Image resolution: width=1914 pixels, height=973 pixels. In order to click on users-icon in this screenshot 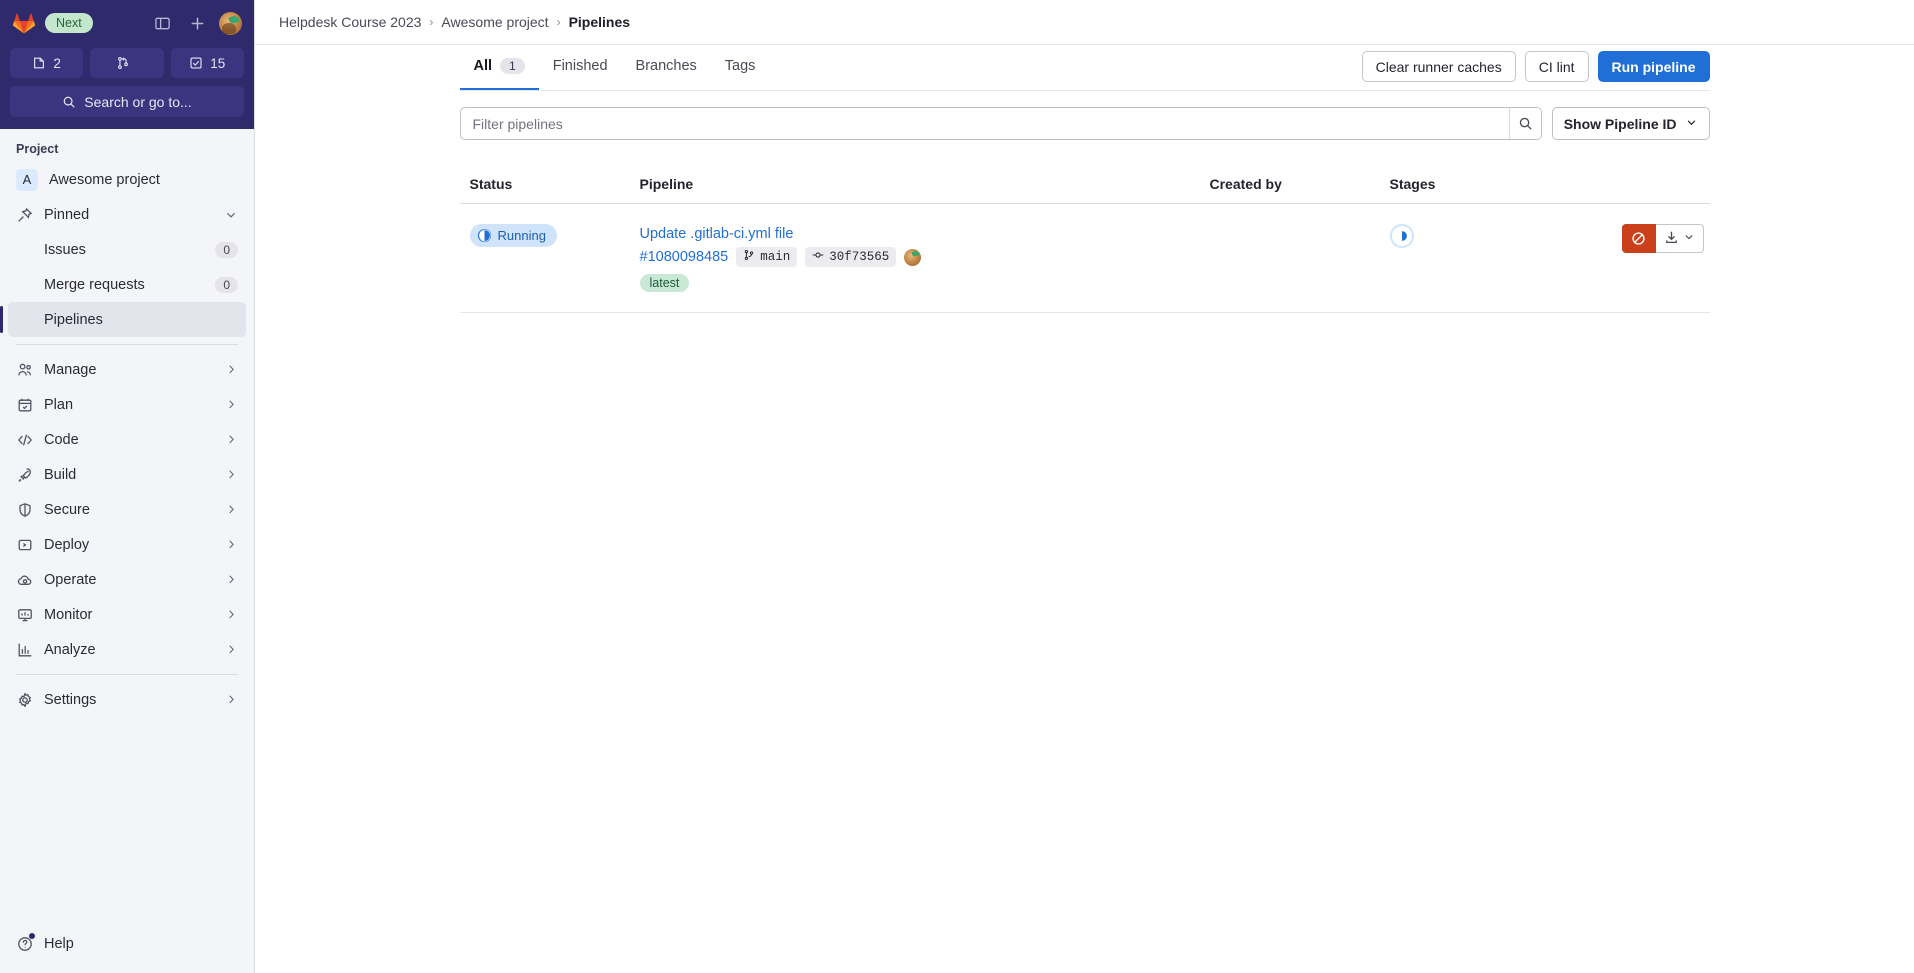, I will do `click(24, 369)`.